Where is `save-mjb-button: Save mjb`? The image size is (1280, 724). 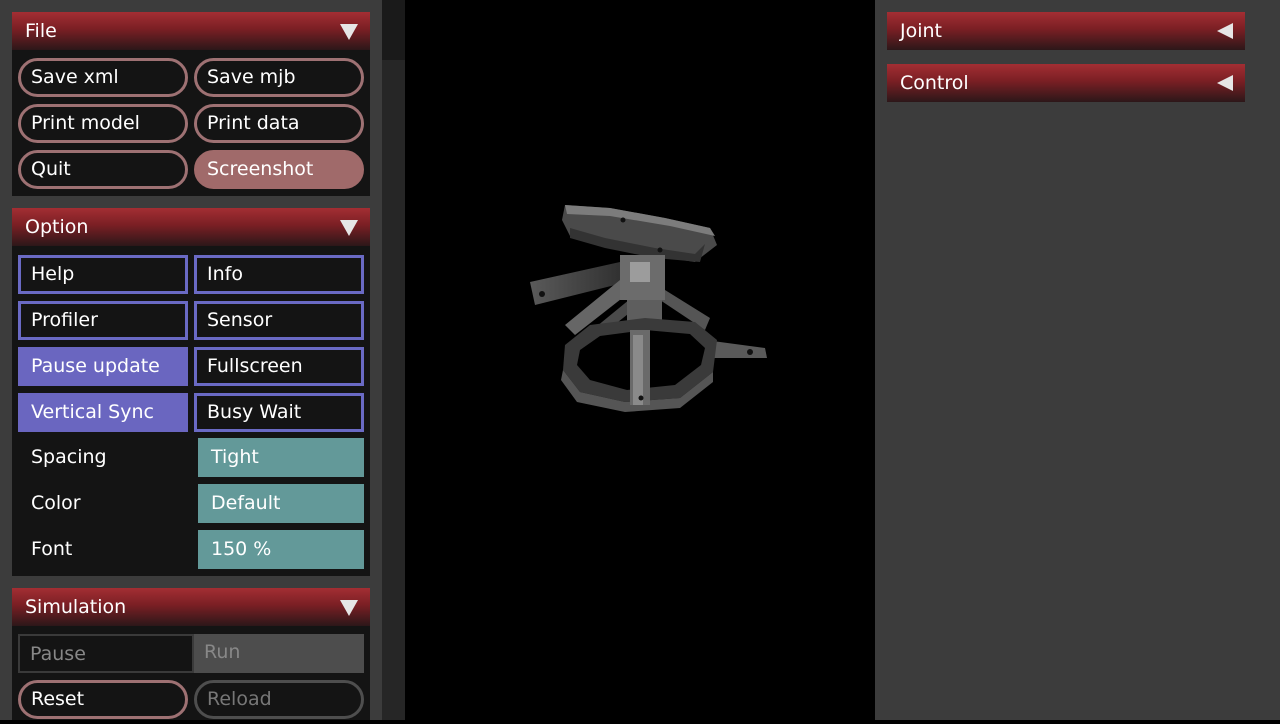
save-mjb-button: Save mjb is located at coordinates (279, 77).